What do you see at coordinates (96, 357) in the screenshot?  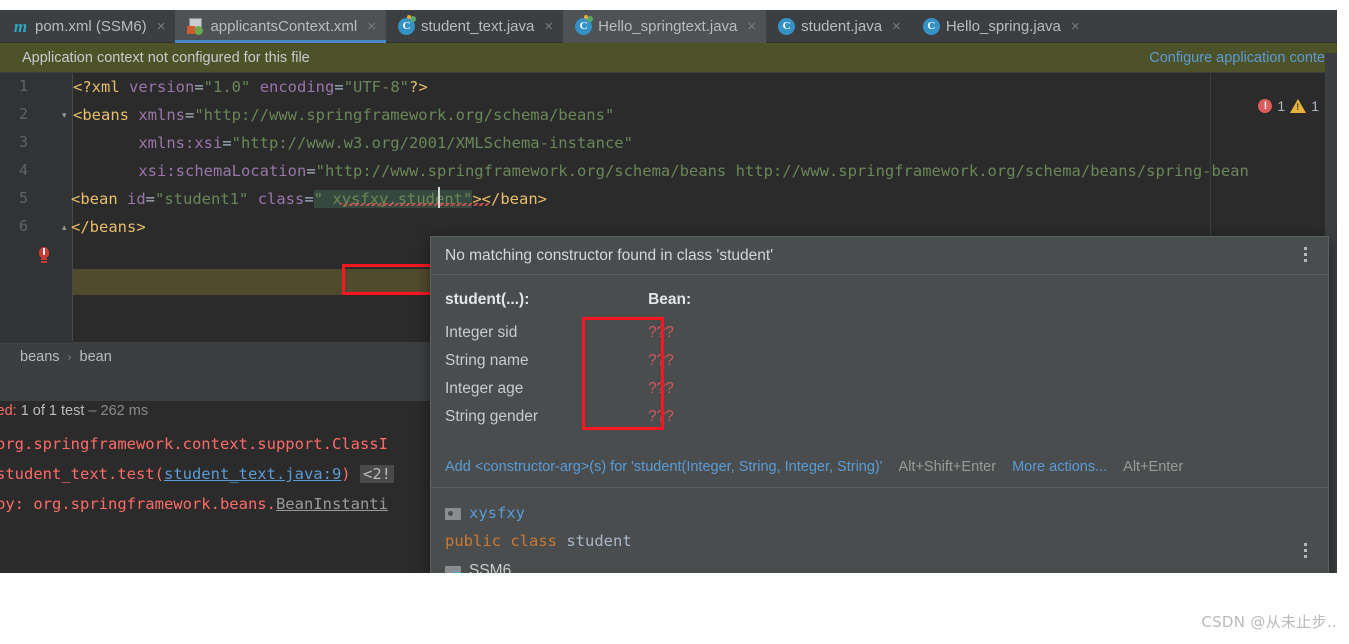 I see `breadcrumb-item-bean: bean` at bounding box center [96, 357].